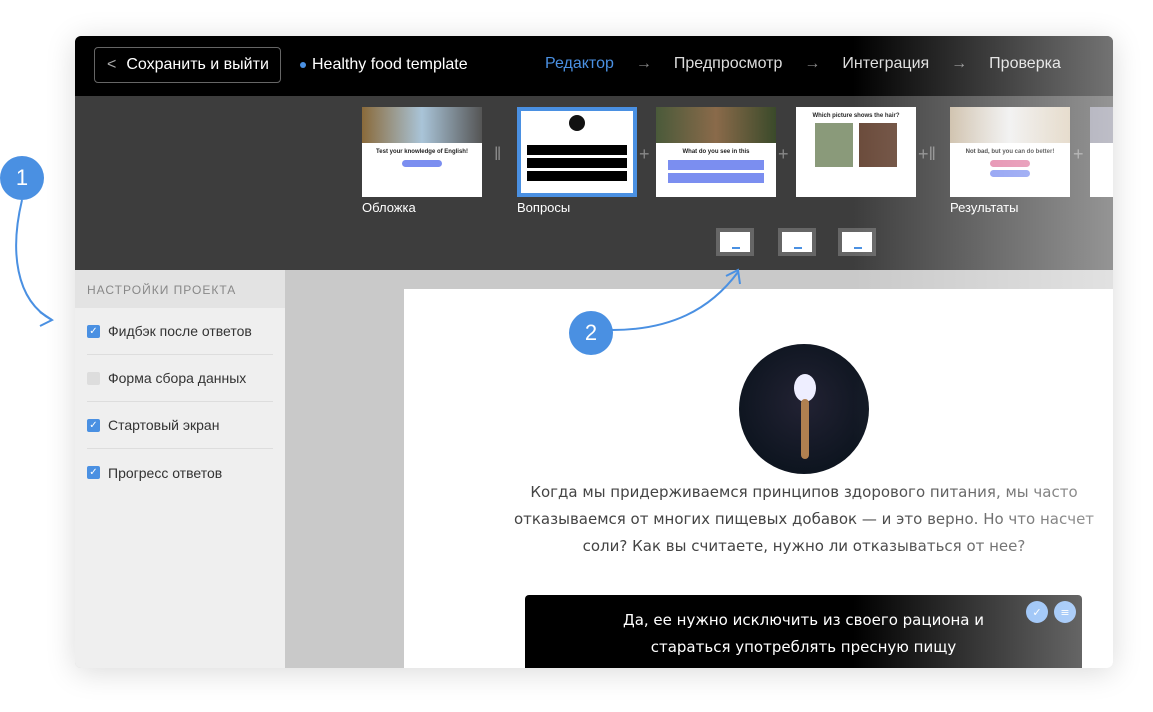  Describe the element at coordinates (591, 333) in the screenshot. I see `annotation-badge-2: 2` at that location.